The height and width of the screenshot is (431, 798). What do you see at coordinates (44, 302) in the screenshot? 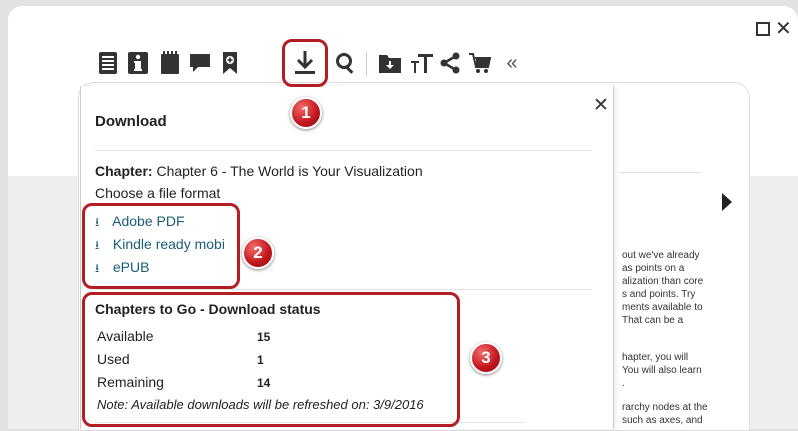
I see `page-background-left` at bounding box center [44, 302].